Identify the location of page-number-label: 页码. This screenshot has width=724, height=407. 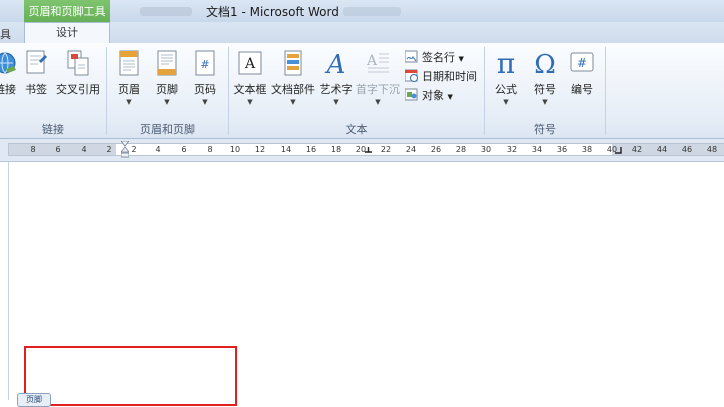
(205, 89).